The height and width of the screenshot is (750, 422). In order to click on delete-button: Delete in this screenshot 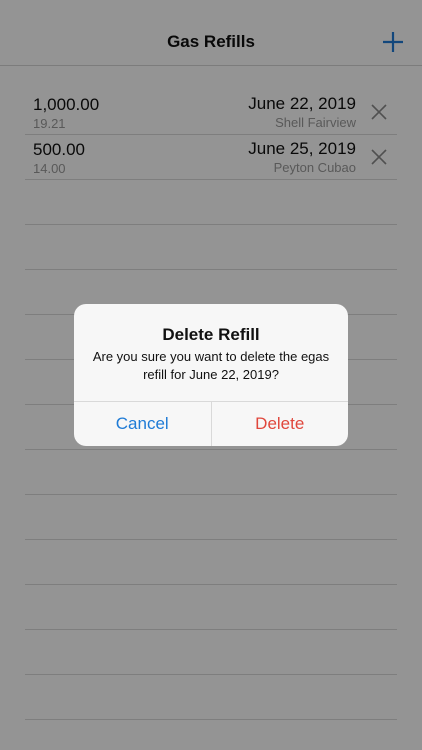, I will do `click(280, 424)`.